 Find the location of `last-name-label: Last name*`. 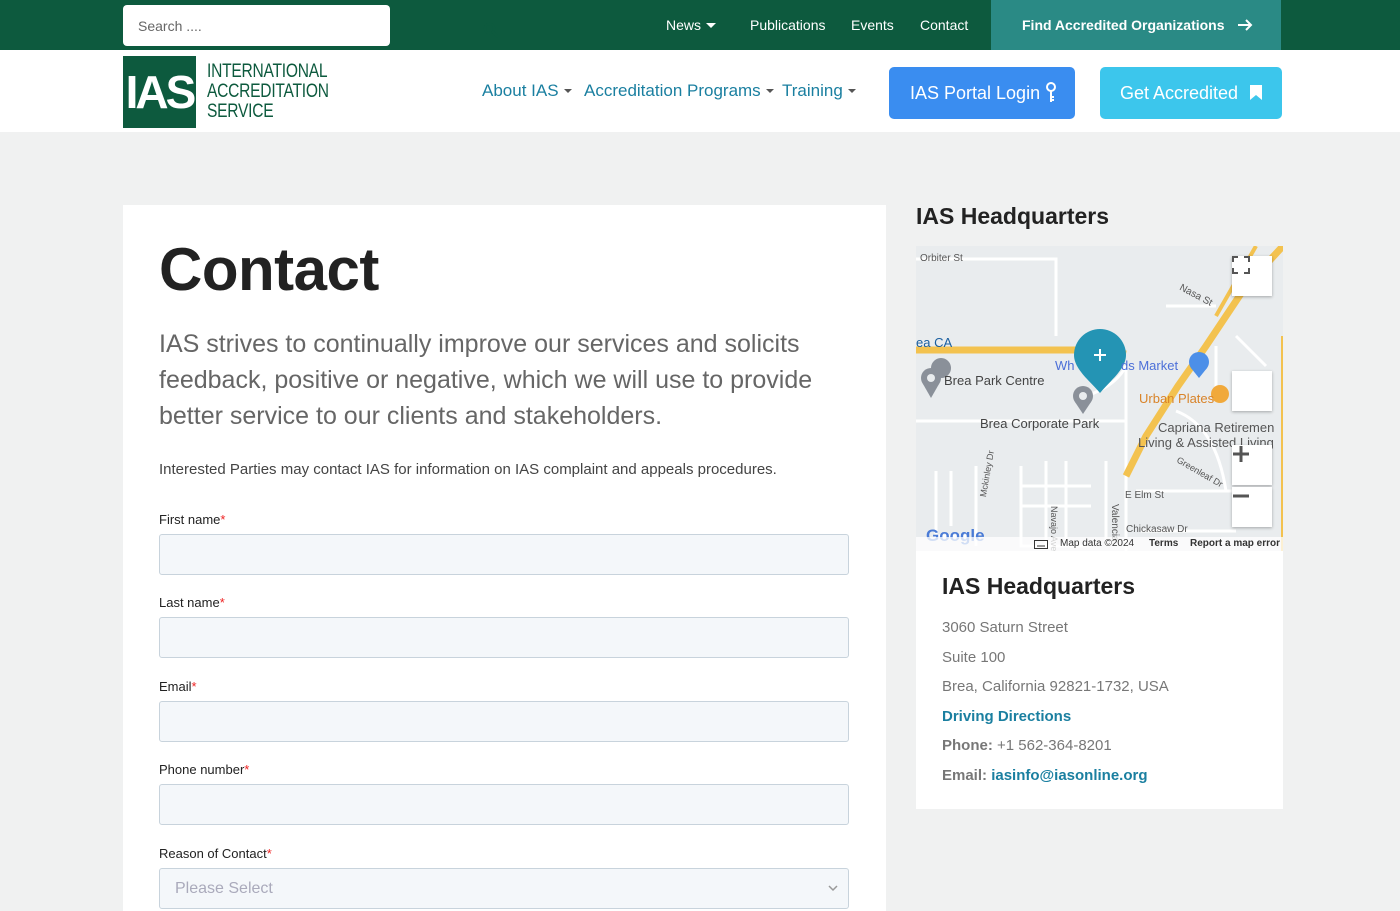

last-name-label: Last name* is located at coordinates (192, 602).